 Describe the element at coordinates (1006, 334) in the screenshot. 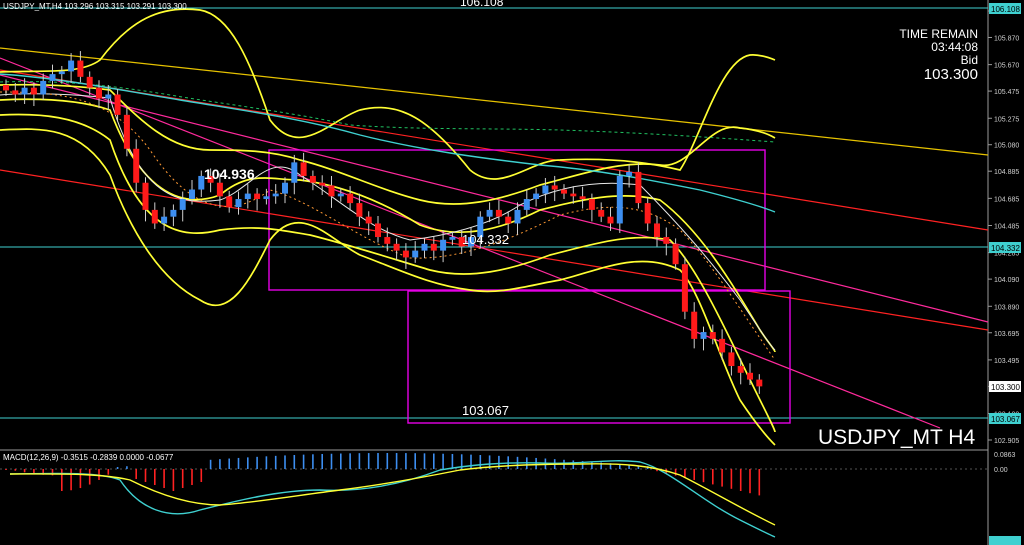

I see `price-axis-label: 103.695` at that location.